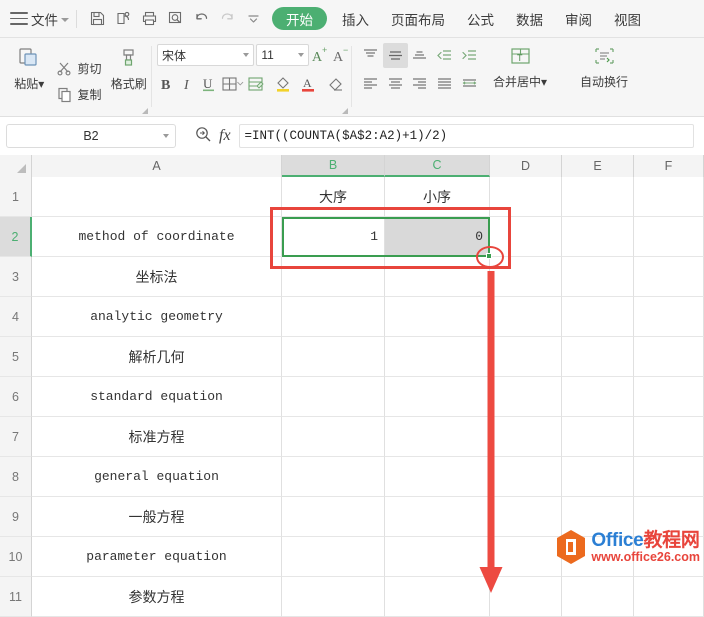 The height and width of the screenshot is (617, 704). What do you see at coordinates (65, 19) in the screenshot?
I see `file-menu-chevron-down-icon` at bounding box center [65, 19].